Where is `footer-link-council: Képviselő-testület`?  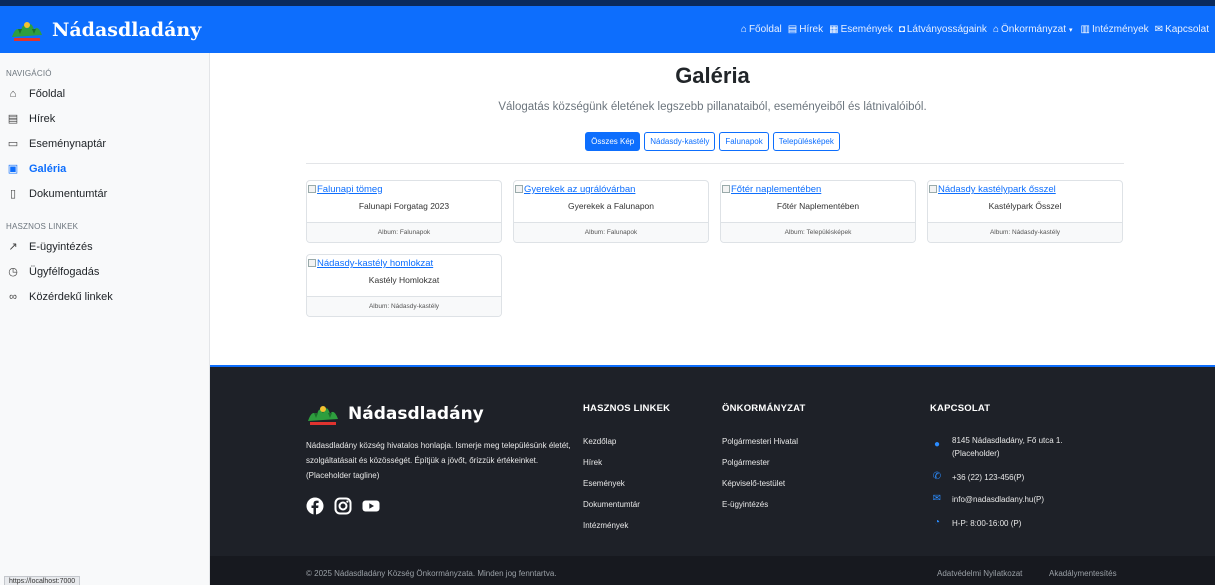 footer-link-council: Képviselő-testület is located at coordinates (753, 483).